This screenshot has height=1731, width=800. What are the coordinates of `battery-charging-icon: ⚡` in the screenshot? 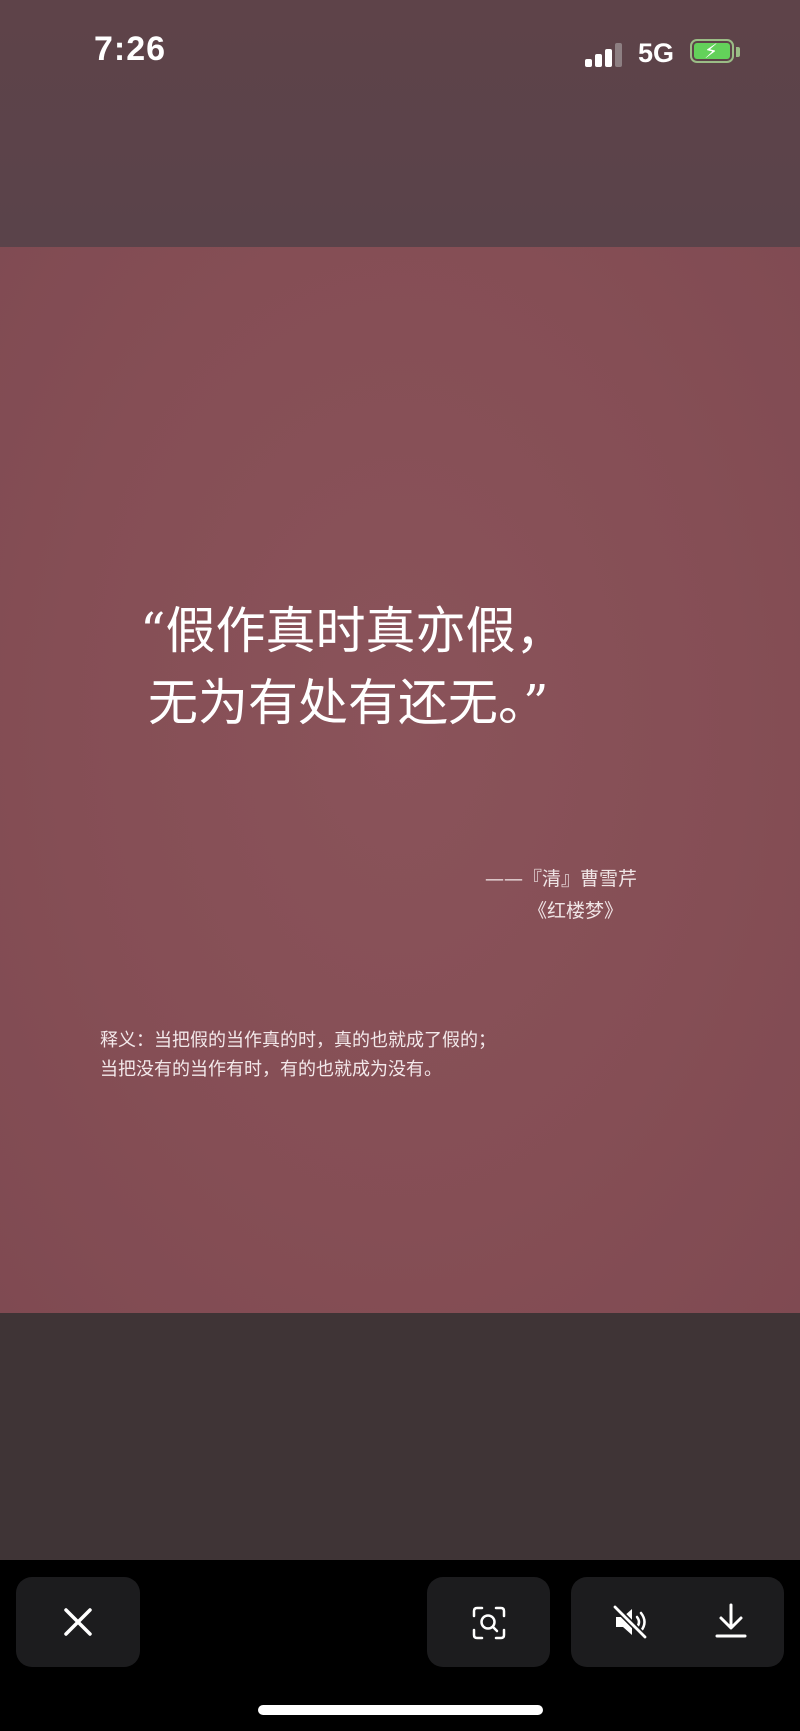 It's located at (716, 53).